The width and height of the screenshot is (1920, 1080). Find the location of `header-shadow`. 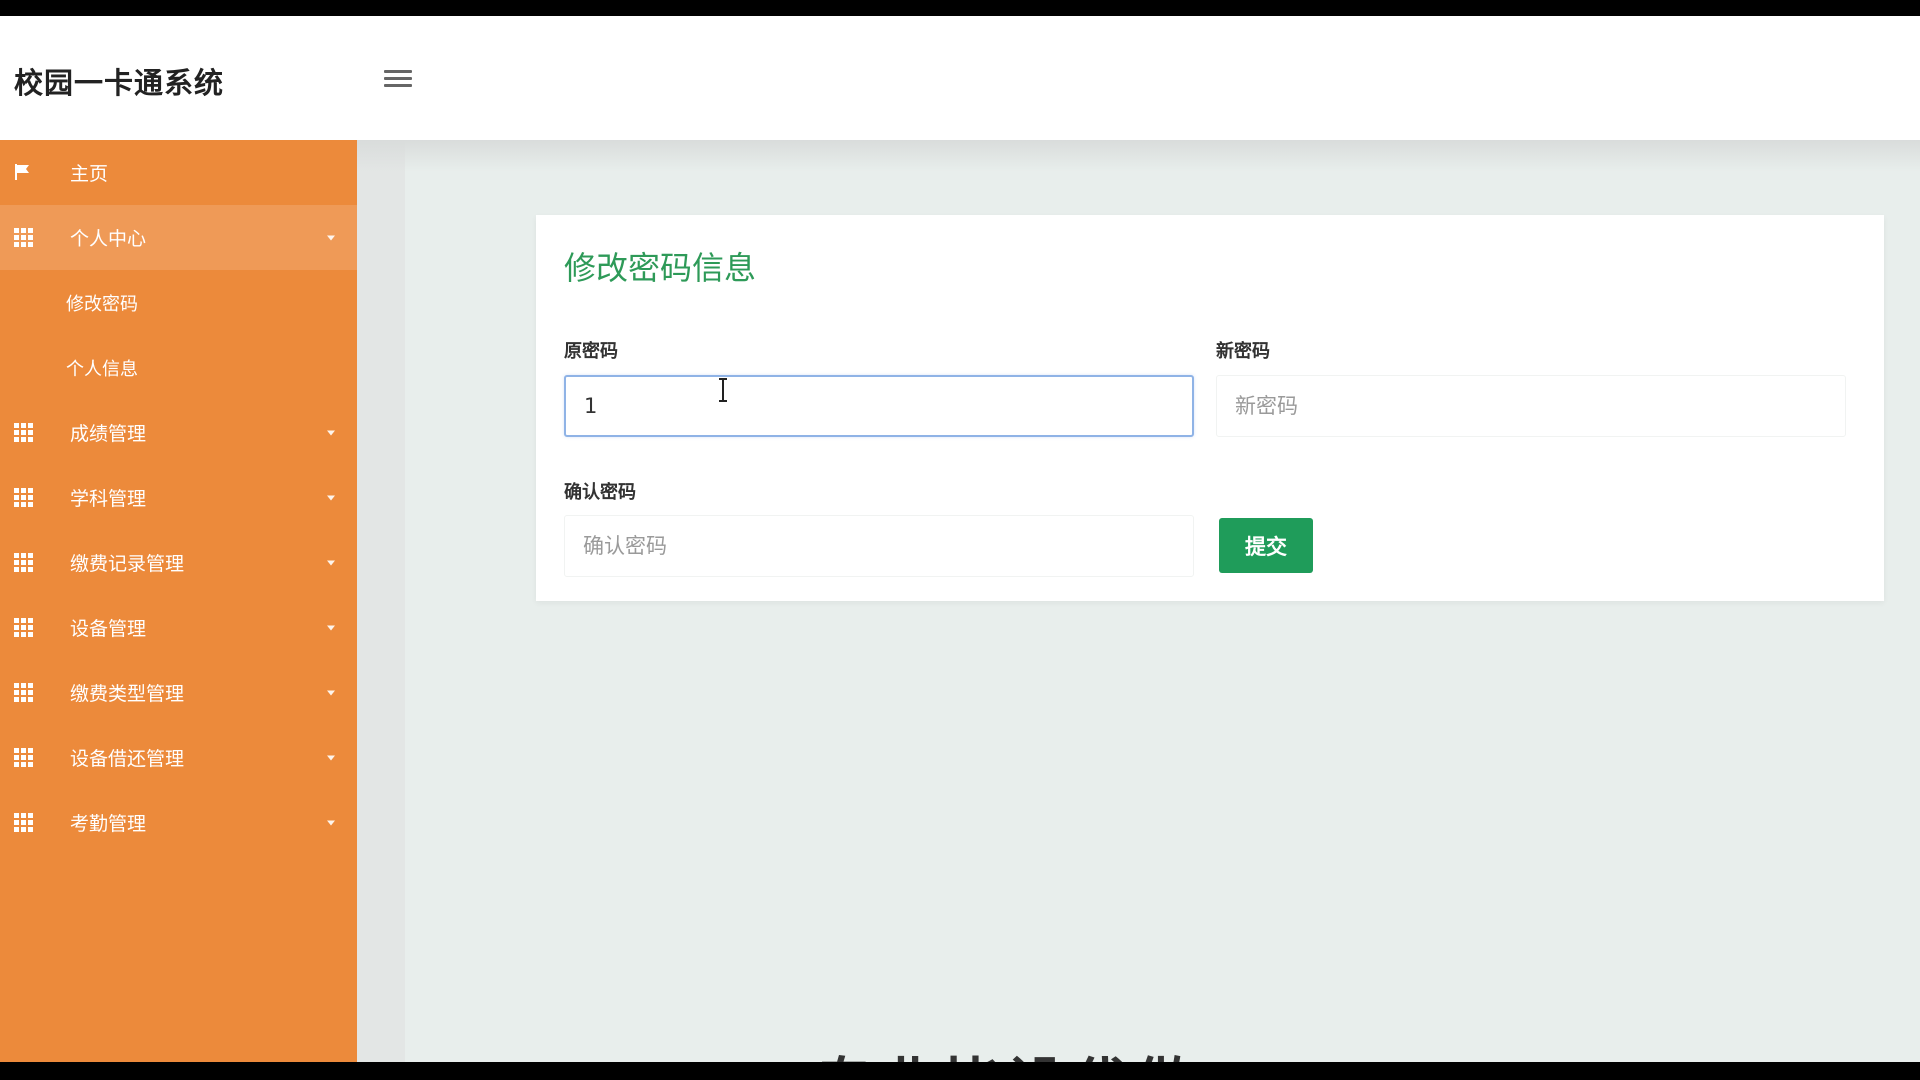

header-shadow is located at coordinates (1138, 156).